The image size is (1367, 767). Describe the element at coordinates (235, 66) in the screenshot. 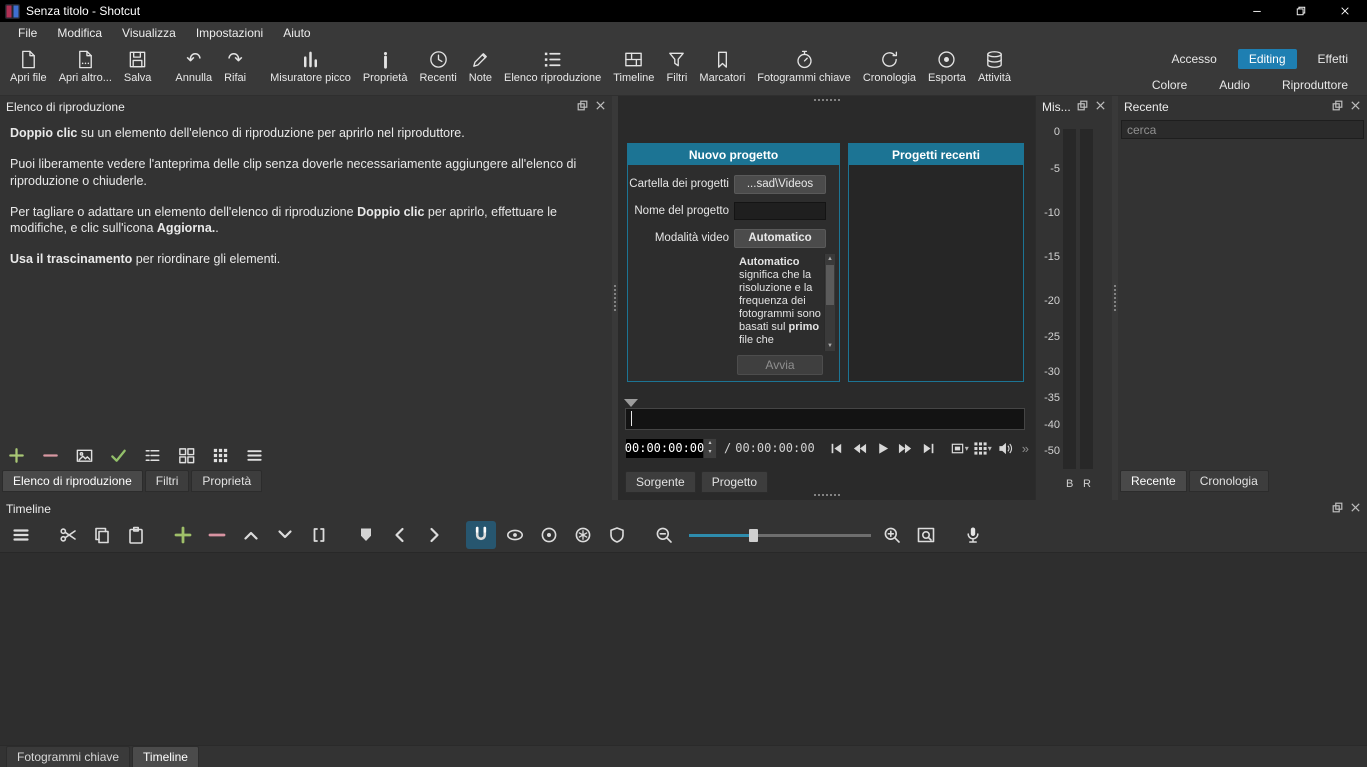

I see `redo-button: ↷ Rifai` at that location.